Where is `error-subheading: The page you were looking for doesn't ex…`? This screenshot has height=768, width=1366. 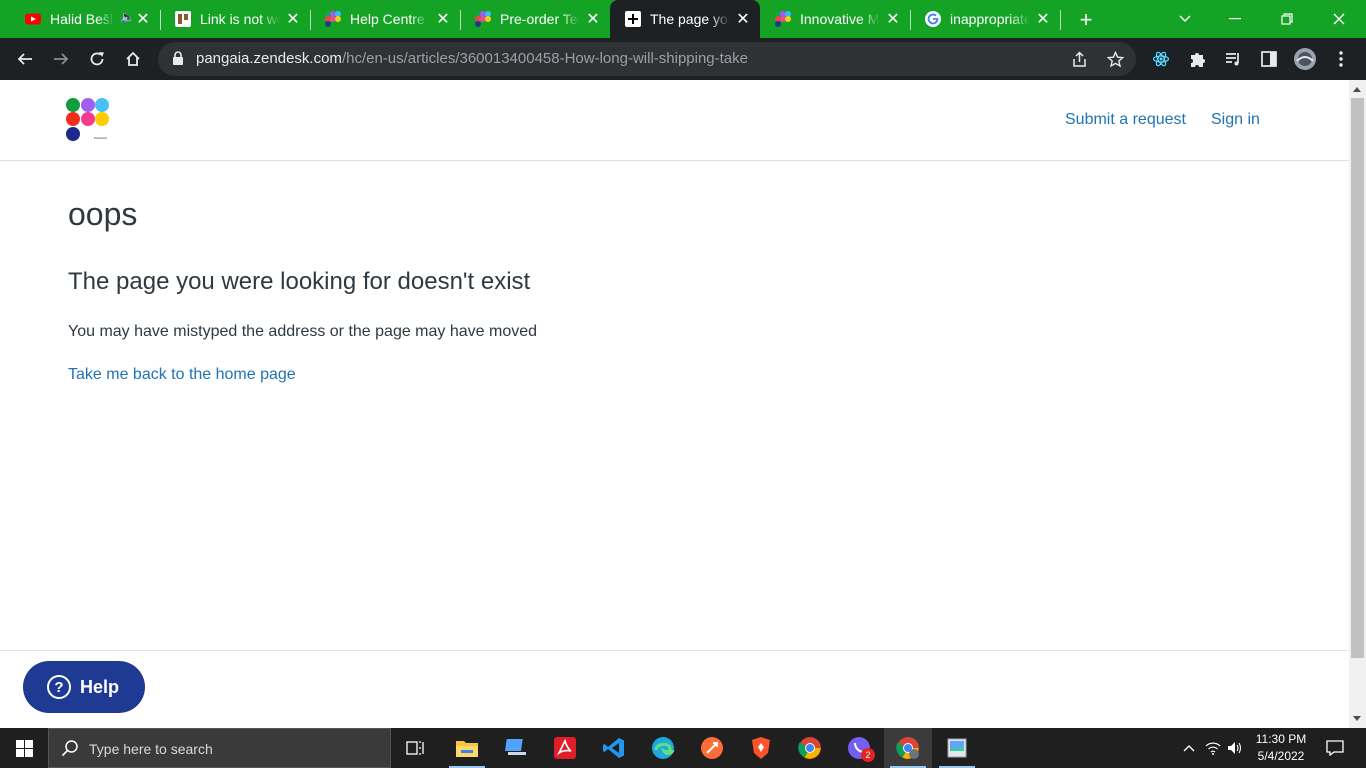 error-subheading: The page you were looking for doesn't ex… is located at coordinates (299, 281).